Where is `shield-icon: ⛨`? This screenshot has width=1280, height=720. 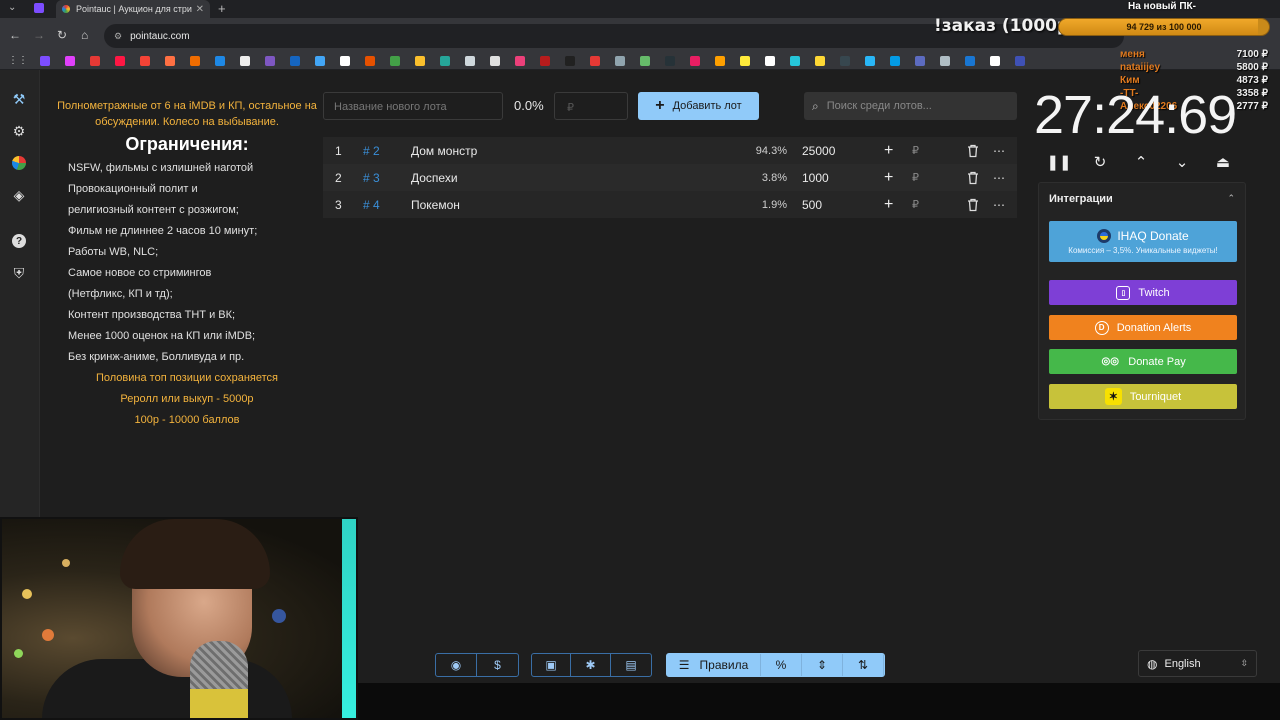 shield-icon: ⛨ is located at coordinates (19, 273).